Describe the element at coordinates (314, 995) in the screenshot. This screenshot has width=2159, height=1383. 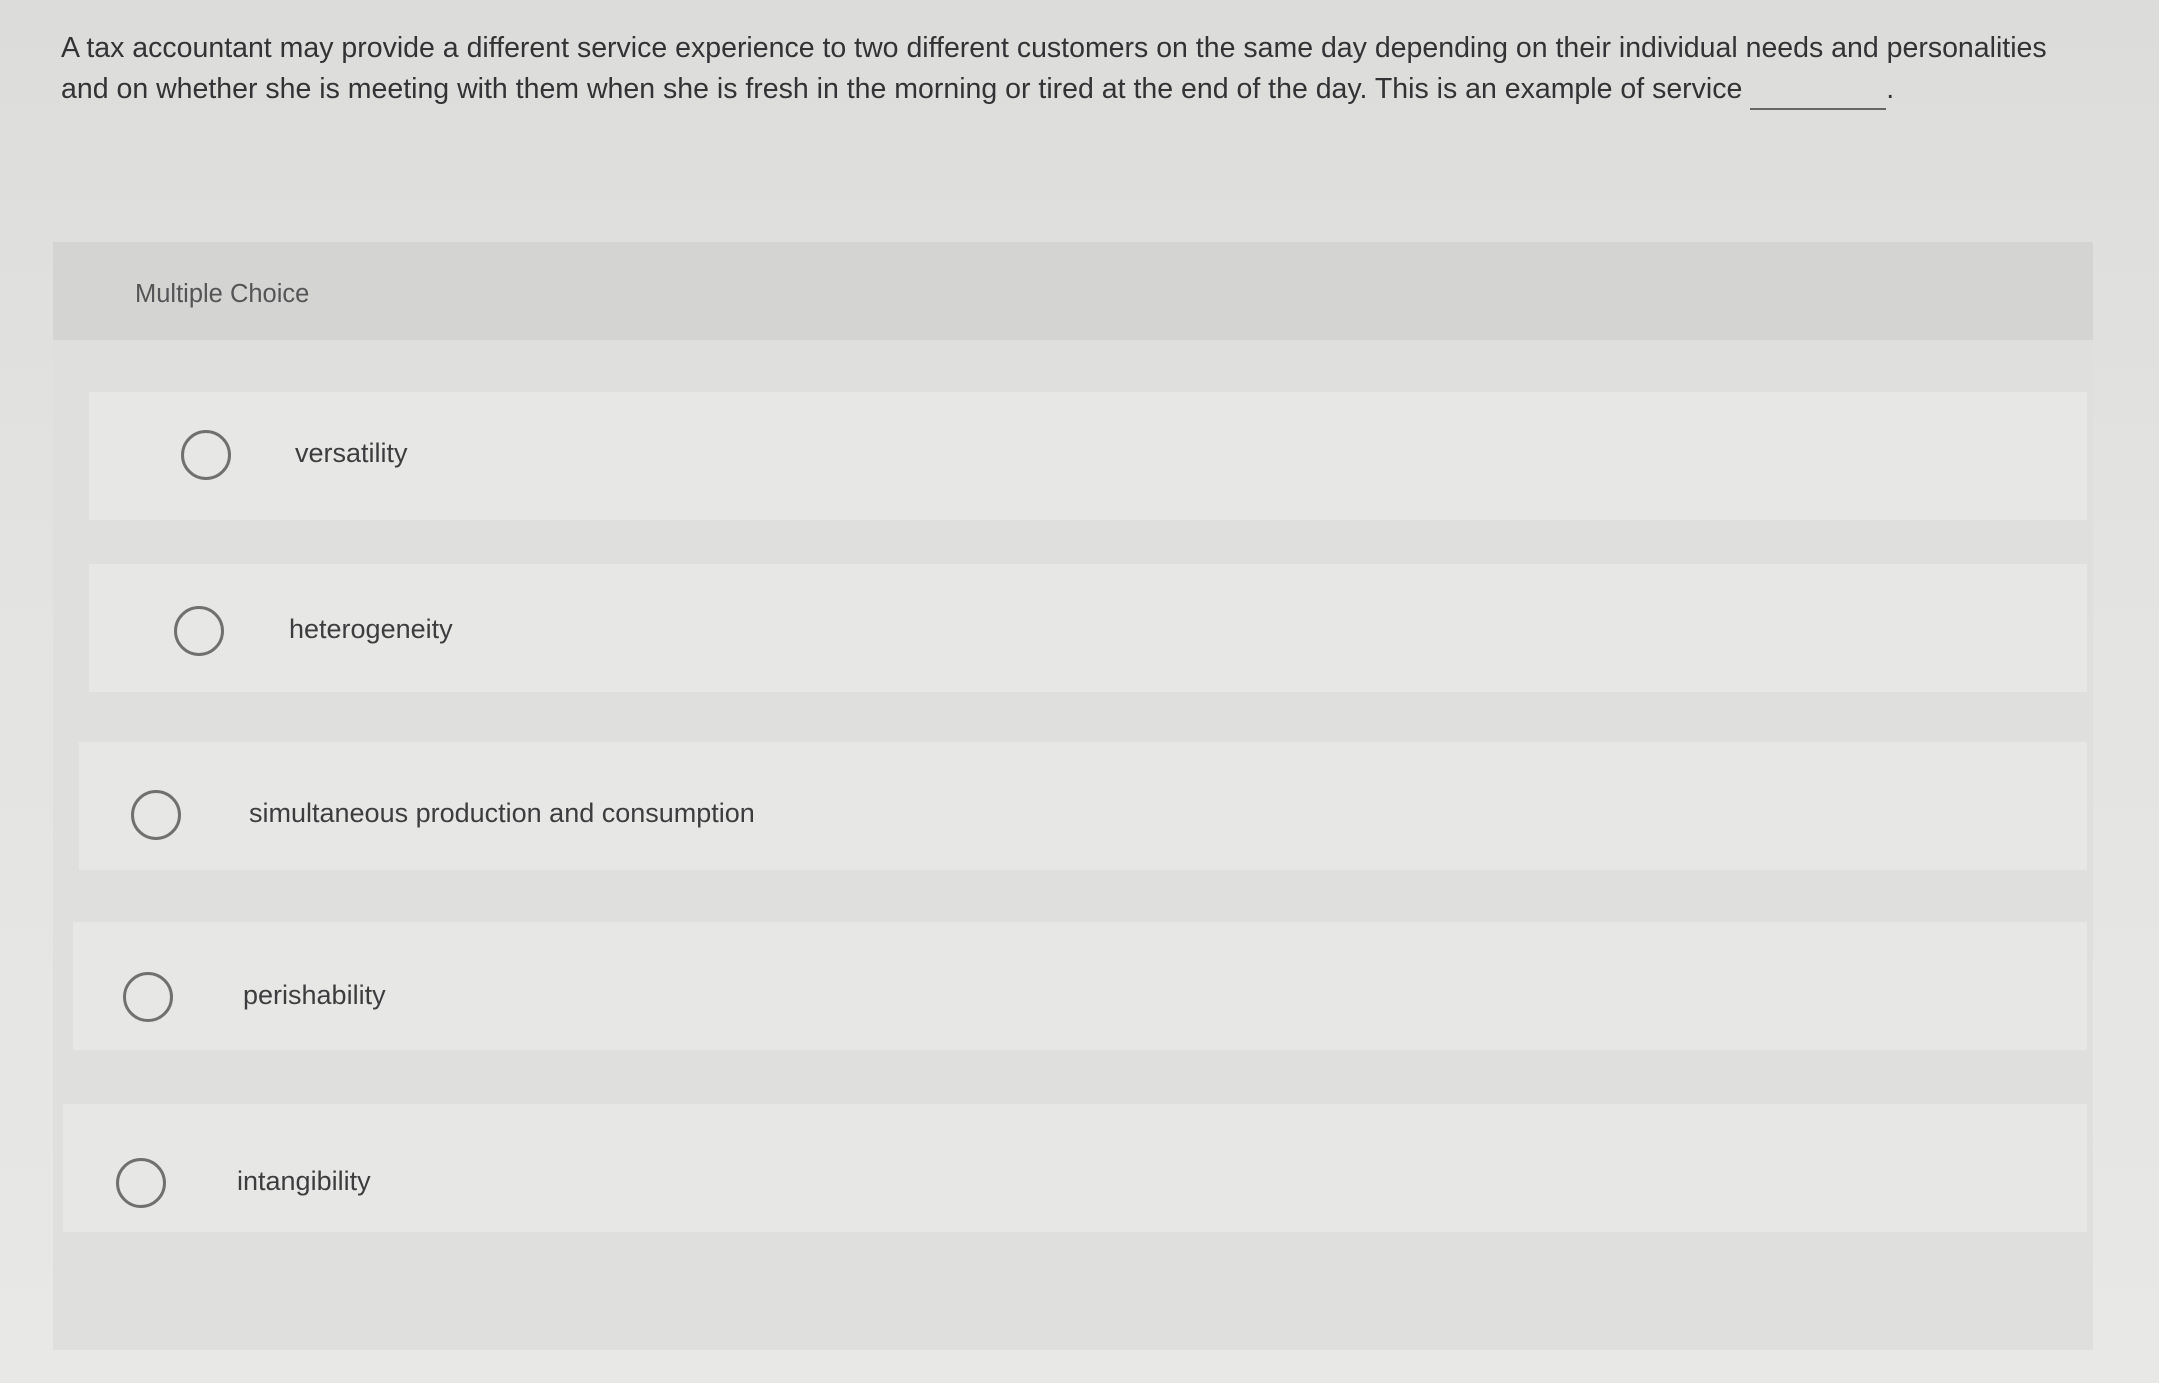
I see `choice-label: perishability` at that location.